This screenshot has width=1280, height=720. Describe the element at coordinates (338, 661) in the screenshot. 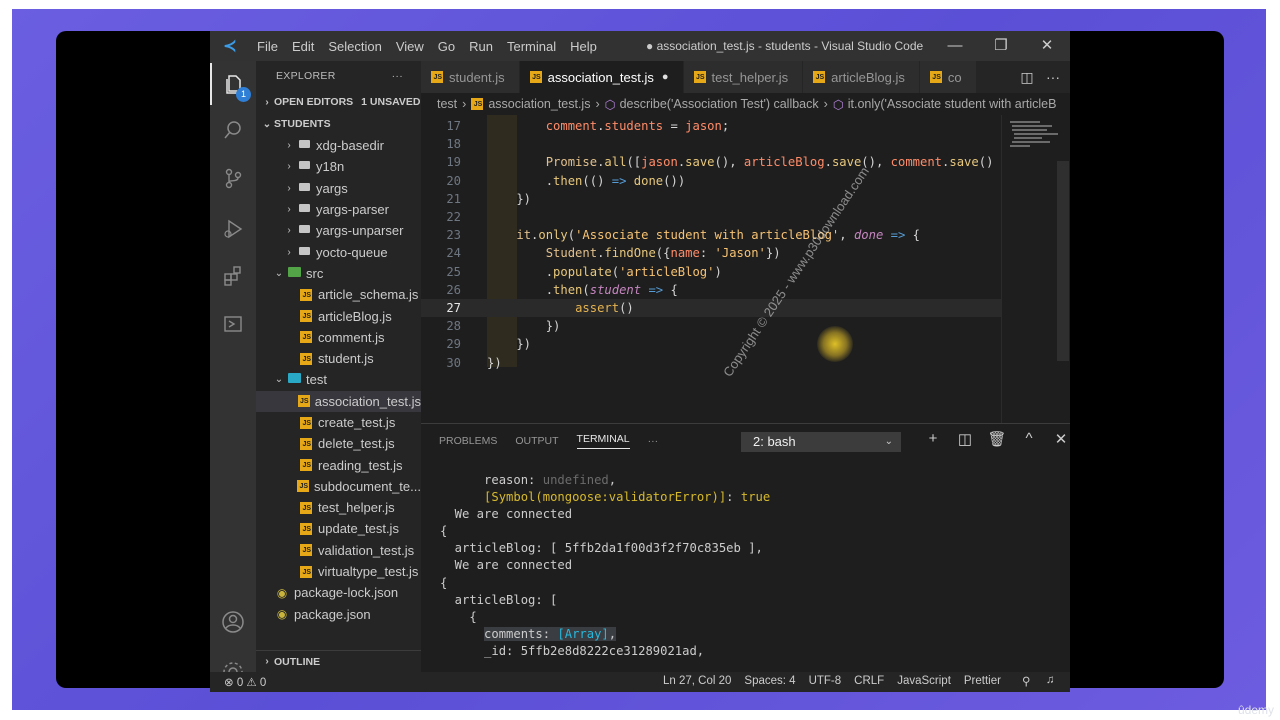

I see `outline-section: › OUTLINE` at that location.